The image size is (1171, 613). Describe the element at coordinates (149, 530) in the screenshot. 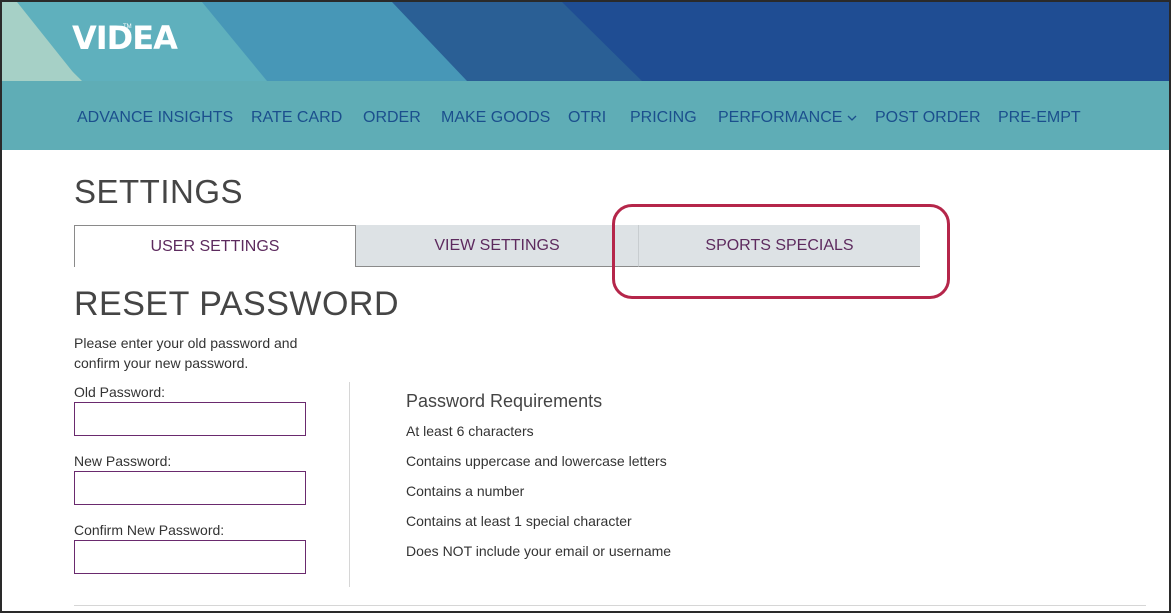

I see `confirm-password-label: Confirm New Password:` at that location.